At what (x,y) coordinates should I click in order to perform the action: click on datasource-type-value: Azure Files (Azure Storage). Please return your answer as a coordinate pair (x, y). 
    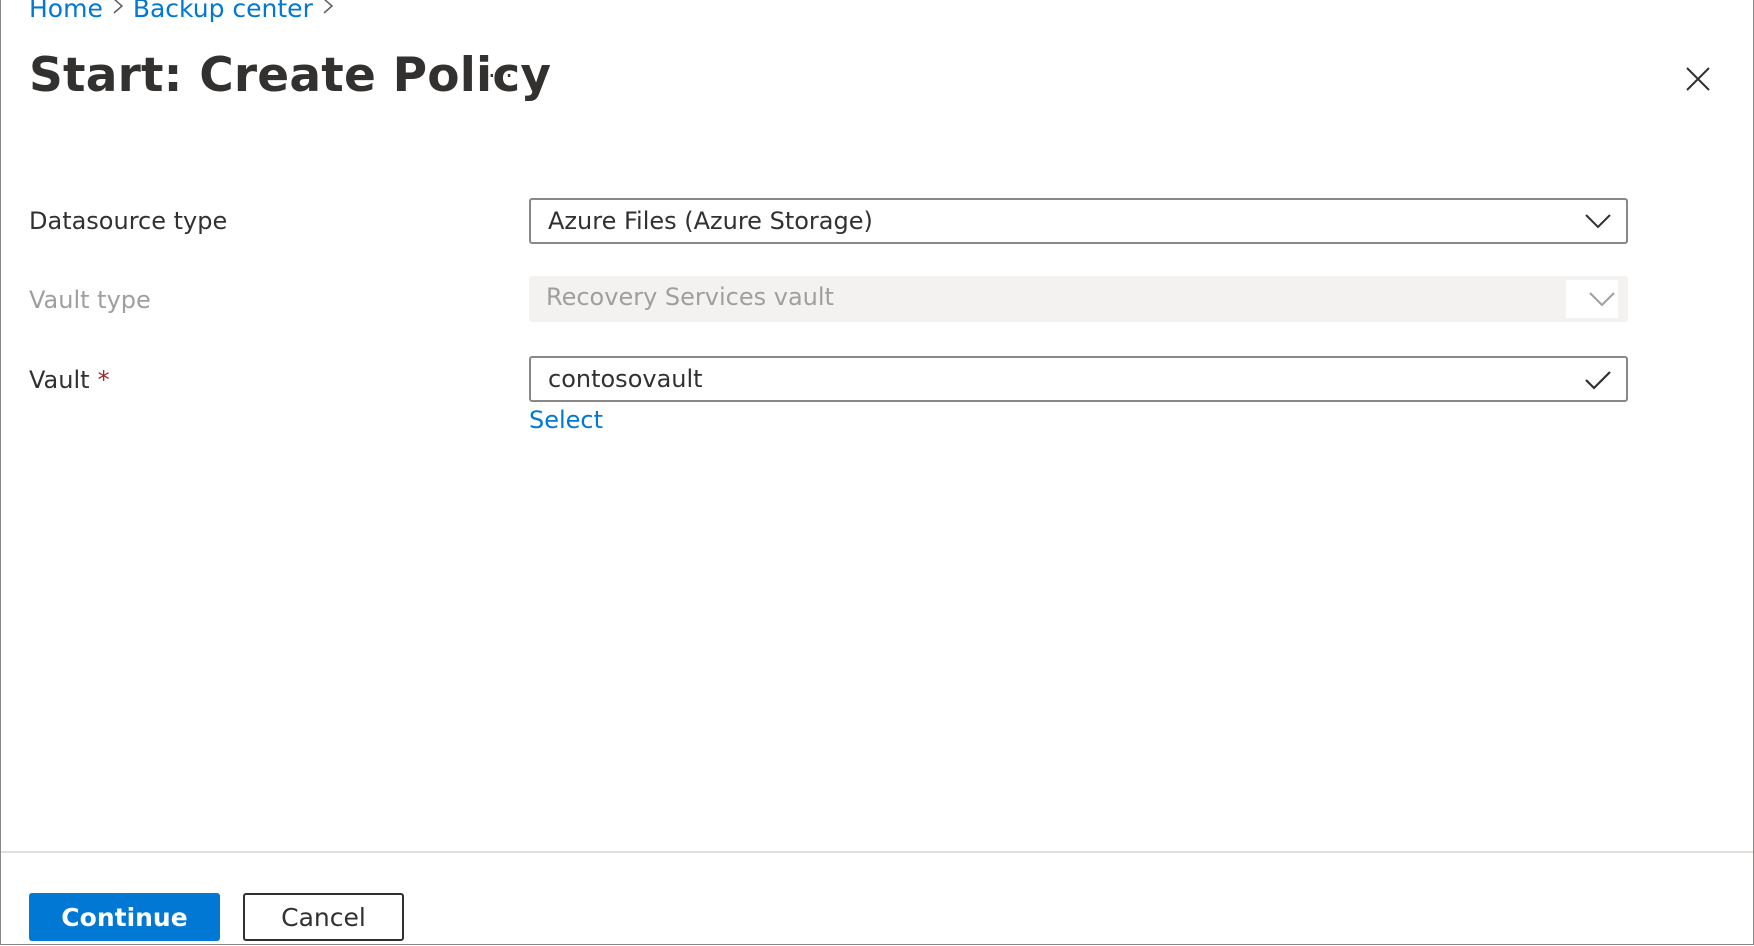
    Looking at the image, I should click on (710, 221).